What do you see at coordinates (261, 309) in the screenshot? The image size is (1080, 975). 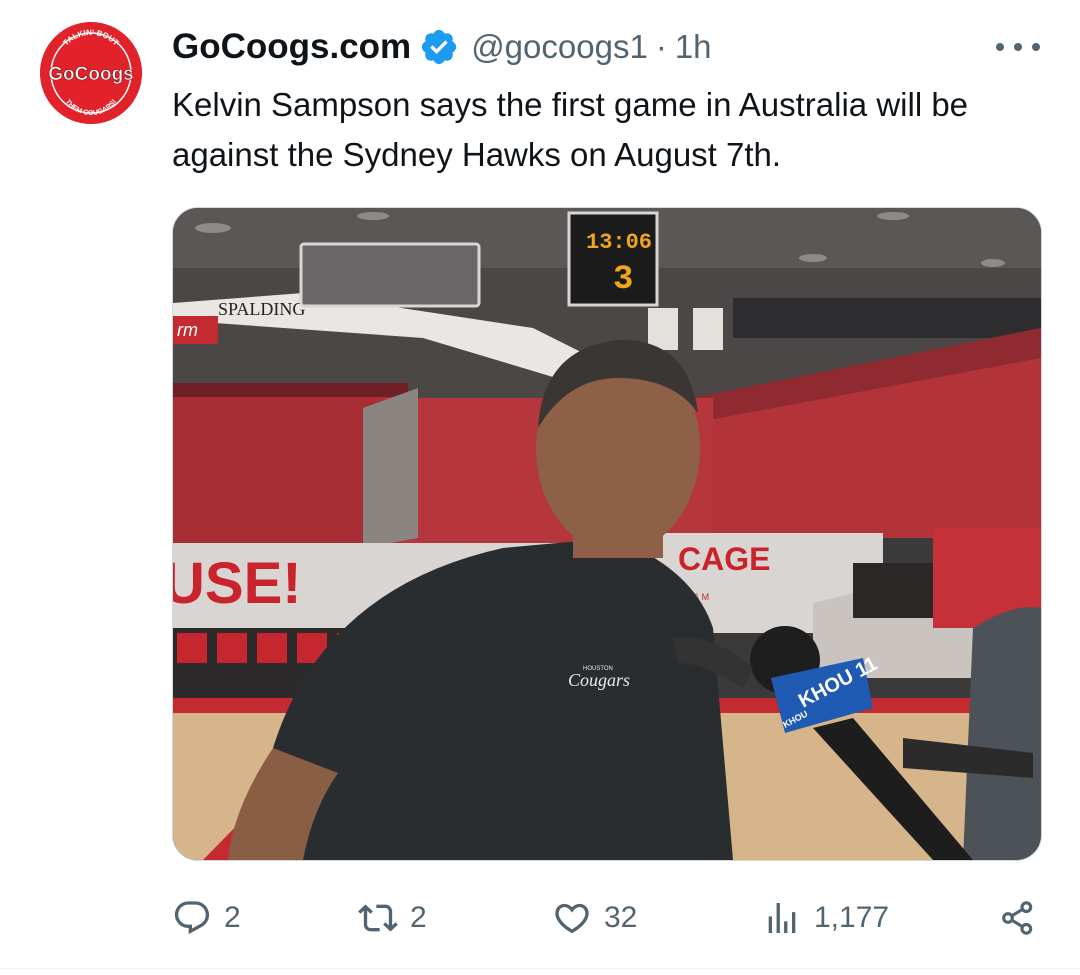 I see `svg-text: SPALDING` at bounding box center [261, 309].